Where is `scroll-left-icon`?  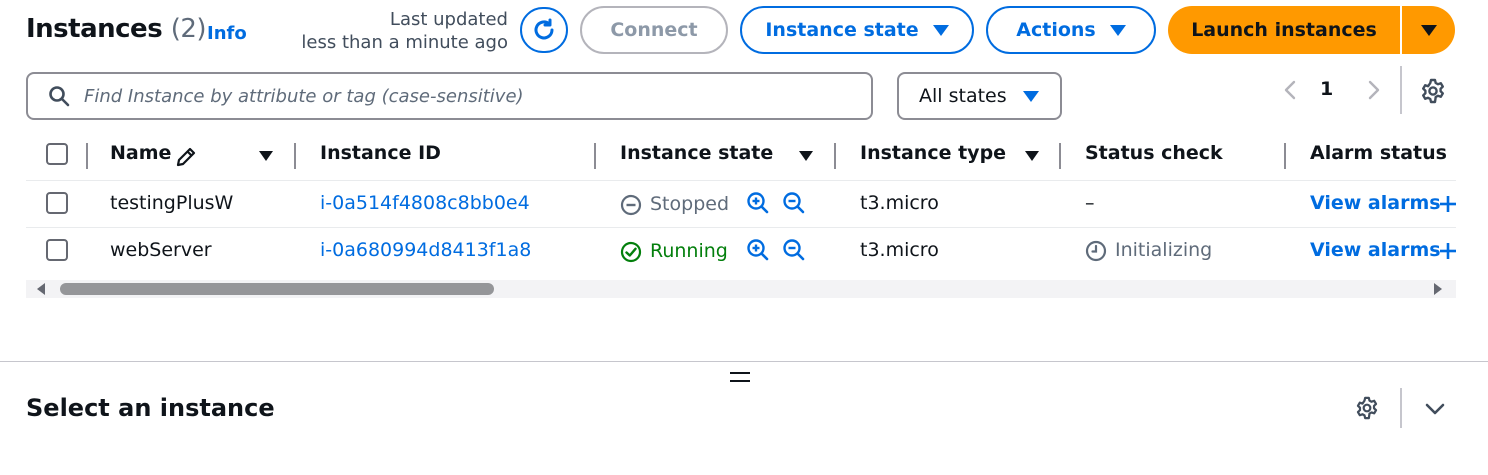 scroll-left-icon is located at coordinates (41, 289).